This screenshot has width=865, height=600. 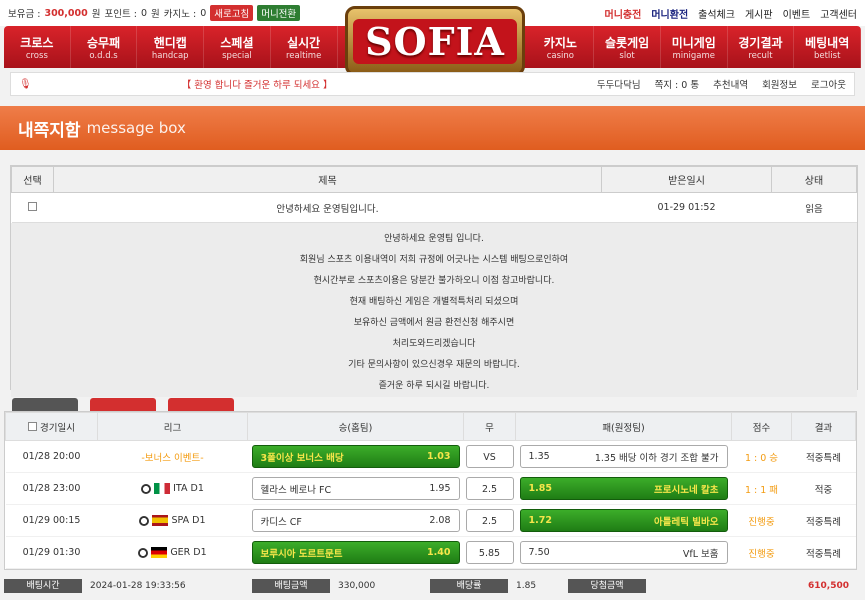 I want to click on away-odds: 7.50, so click(x=539, y=552).